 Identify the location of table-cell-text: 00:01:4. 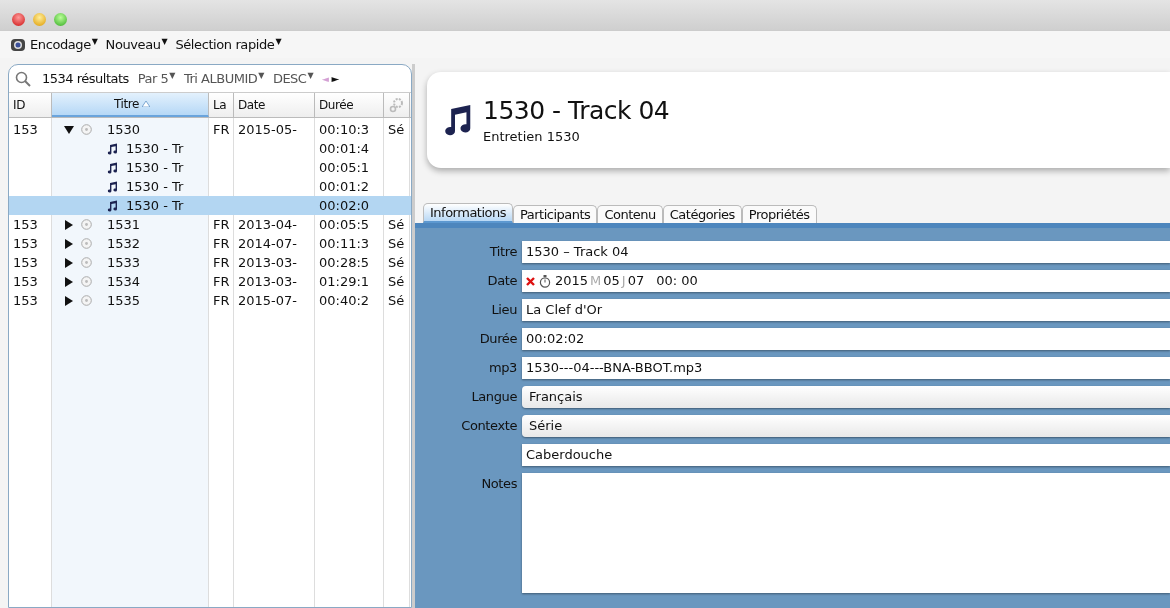
(344, 148).